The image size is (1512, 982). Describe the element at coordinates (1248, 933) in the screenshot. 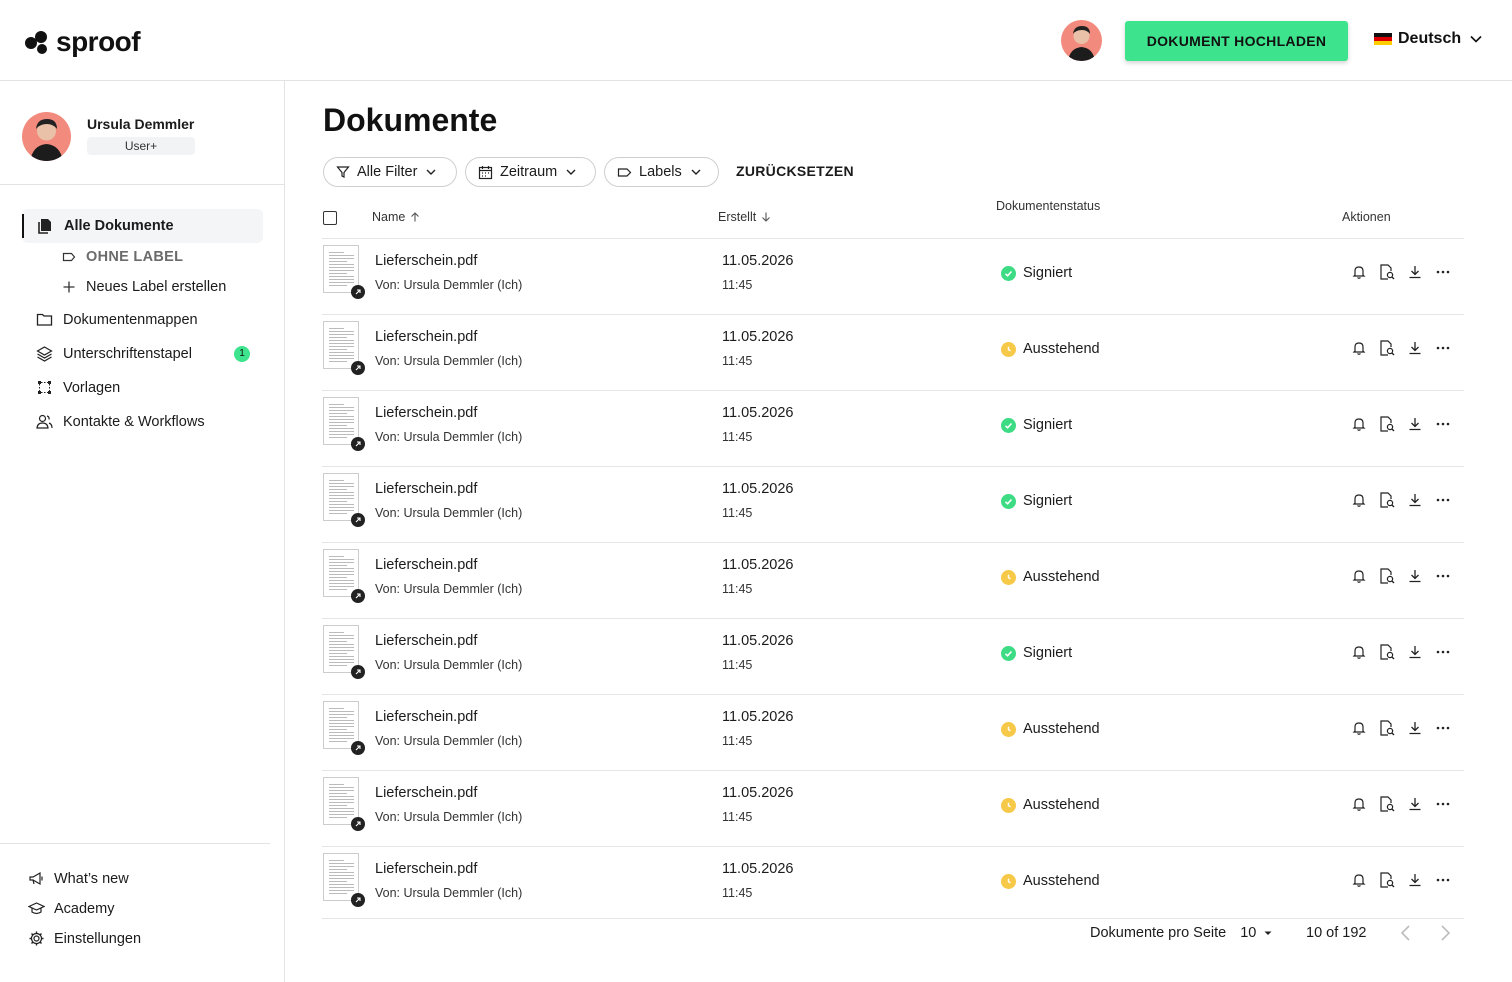

I see `per-page-value: 10` at that location.